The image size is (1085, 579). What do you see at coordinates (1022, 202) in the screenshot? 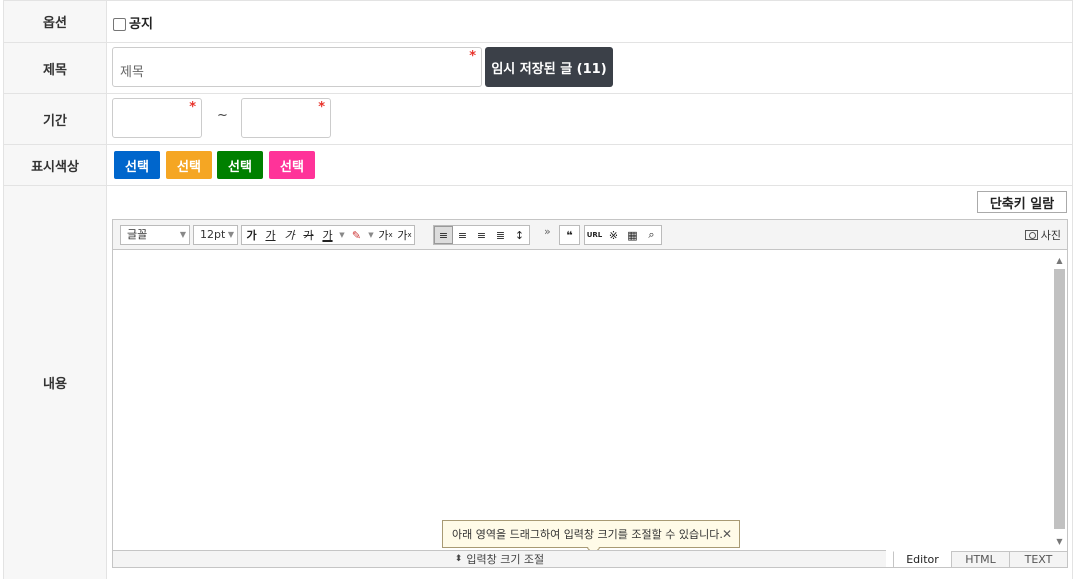
I see `shortcut-list-button: 단축키 일람` at bounding box center [1022, 202].